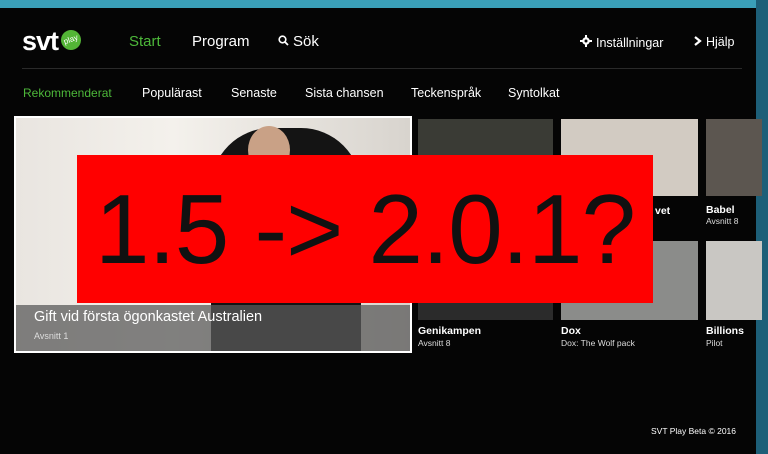  What do you see at coordinates (450, 331) in the screenshot?
I see `tile-title: Genikampen` at bounding box center [450, 331].